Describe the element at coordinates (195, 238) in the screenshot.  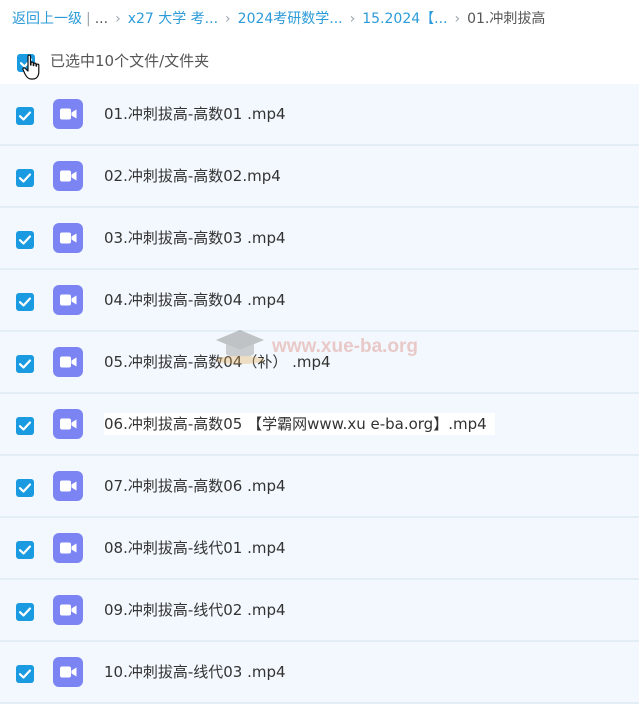
I see `file-name: 03.冲刺拔高-高数03 .mp4` at that location.